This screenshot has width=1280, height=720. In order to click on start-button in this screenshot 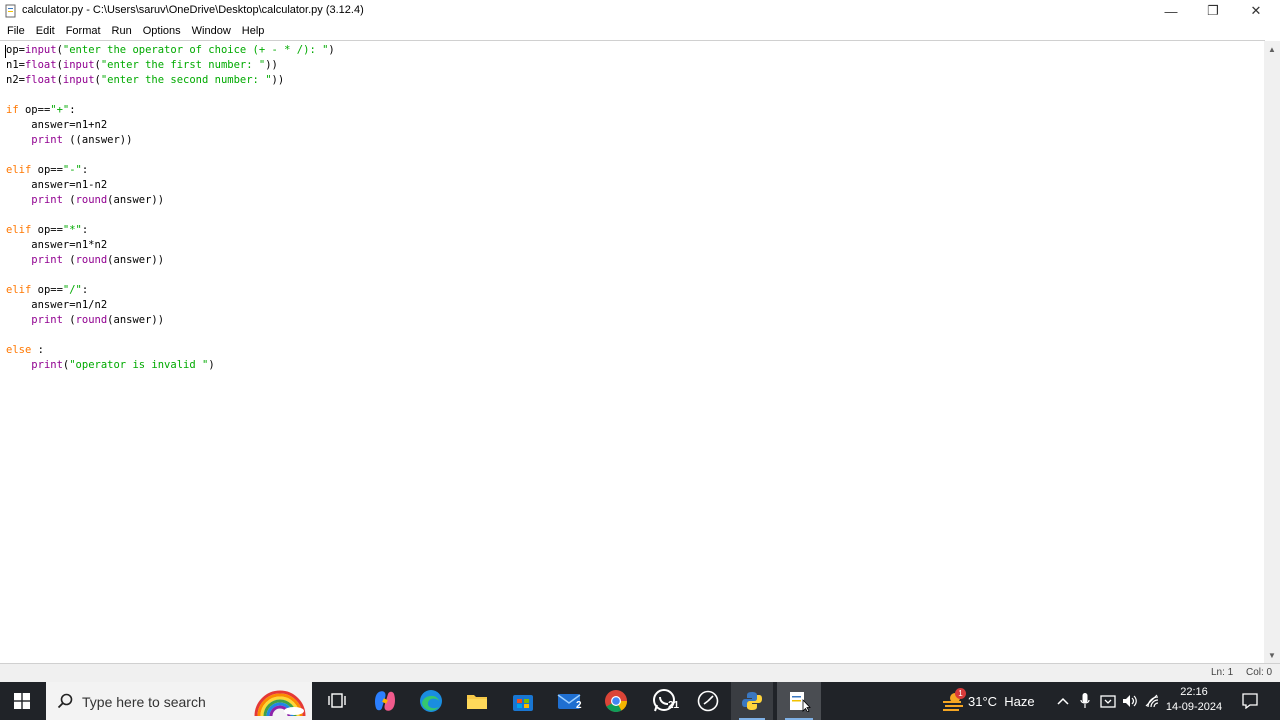, I will do `click(22, 701)`.